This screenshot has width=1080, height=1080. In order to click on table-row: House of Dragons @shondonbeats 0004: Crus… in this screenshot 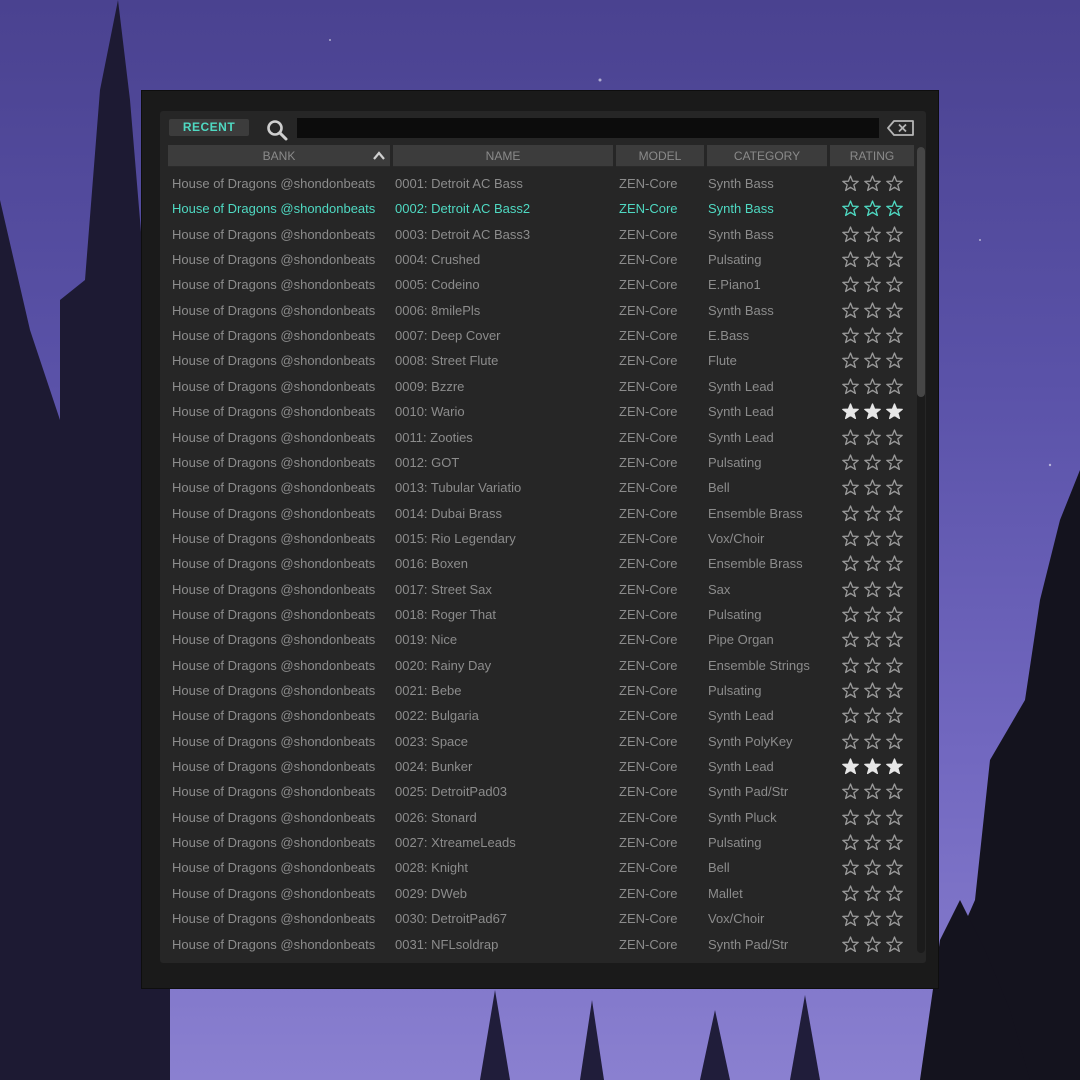, I will do `click(535, 259)`.